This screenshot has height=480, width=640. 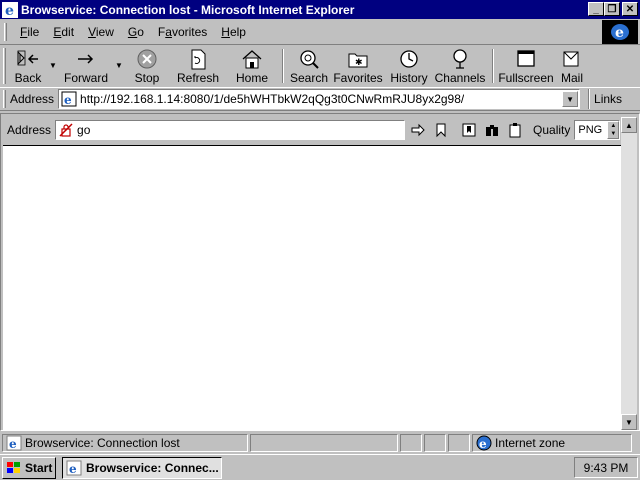 I want to click on home-button: Home, so click(x=252, y=65).